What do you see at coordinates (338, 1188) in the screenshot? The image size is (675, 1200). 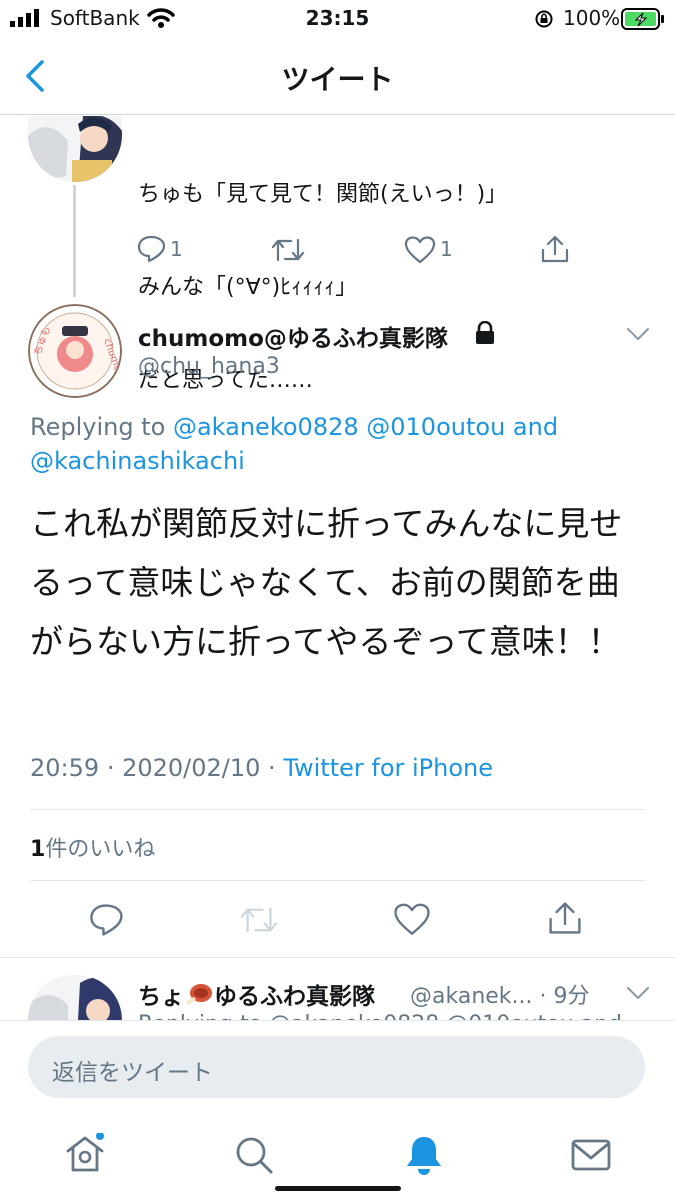 I see `home-indicator` at bounding box center [338, 1188].